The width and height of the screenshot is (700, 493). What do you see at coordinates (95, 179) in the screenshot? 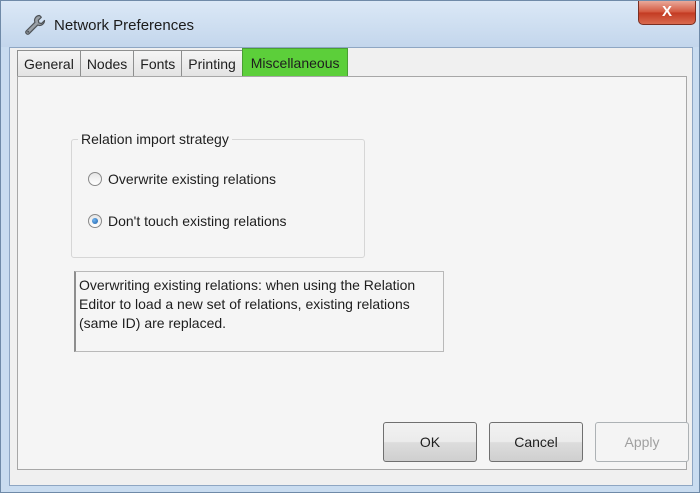
I see `radio-button-unchecked` at bounding box center [95, 179].